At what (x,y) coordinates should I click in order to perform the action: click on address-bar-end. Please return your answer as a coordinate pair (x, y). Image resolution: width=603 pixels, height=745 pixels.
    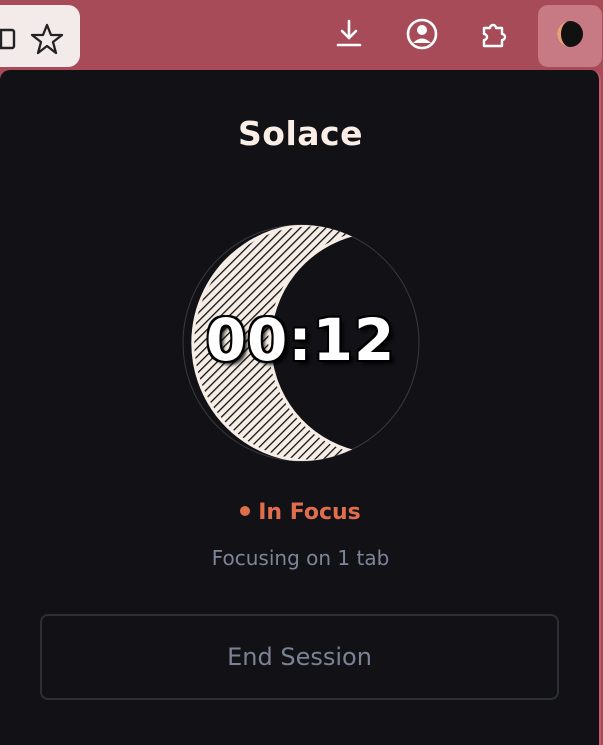
    Looking at the image, I should click on (40, 36).